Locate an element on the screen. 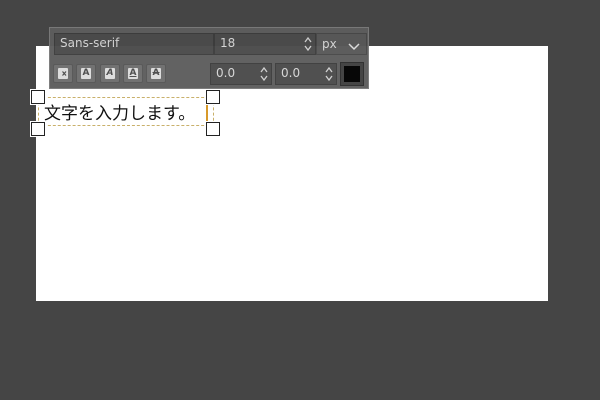 The image size is (600, 400). strikethrough-button: A is located at coordinates (156, 73).